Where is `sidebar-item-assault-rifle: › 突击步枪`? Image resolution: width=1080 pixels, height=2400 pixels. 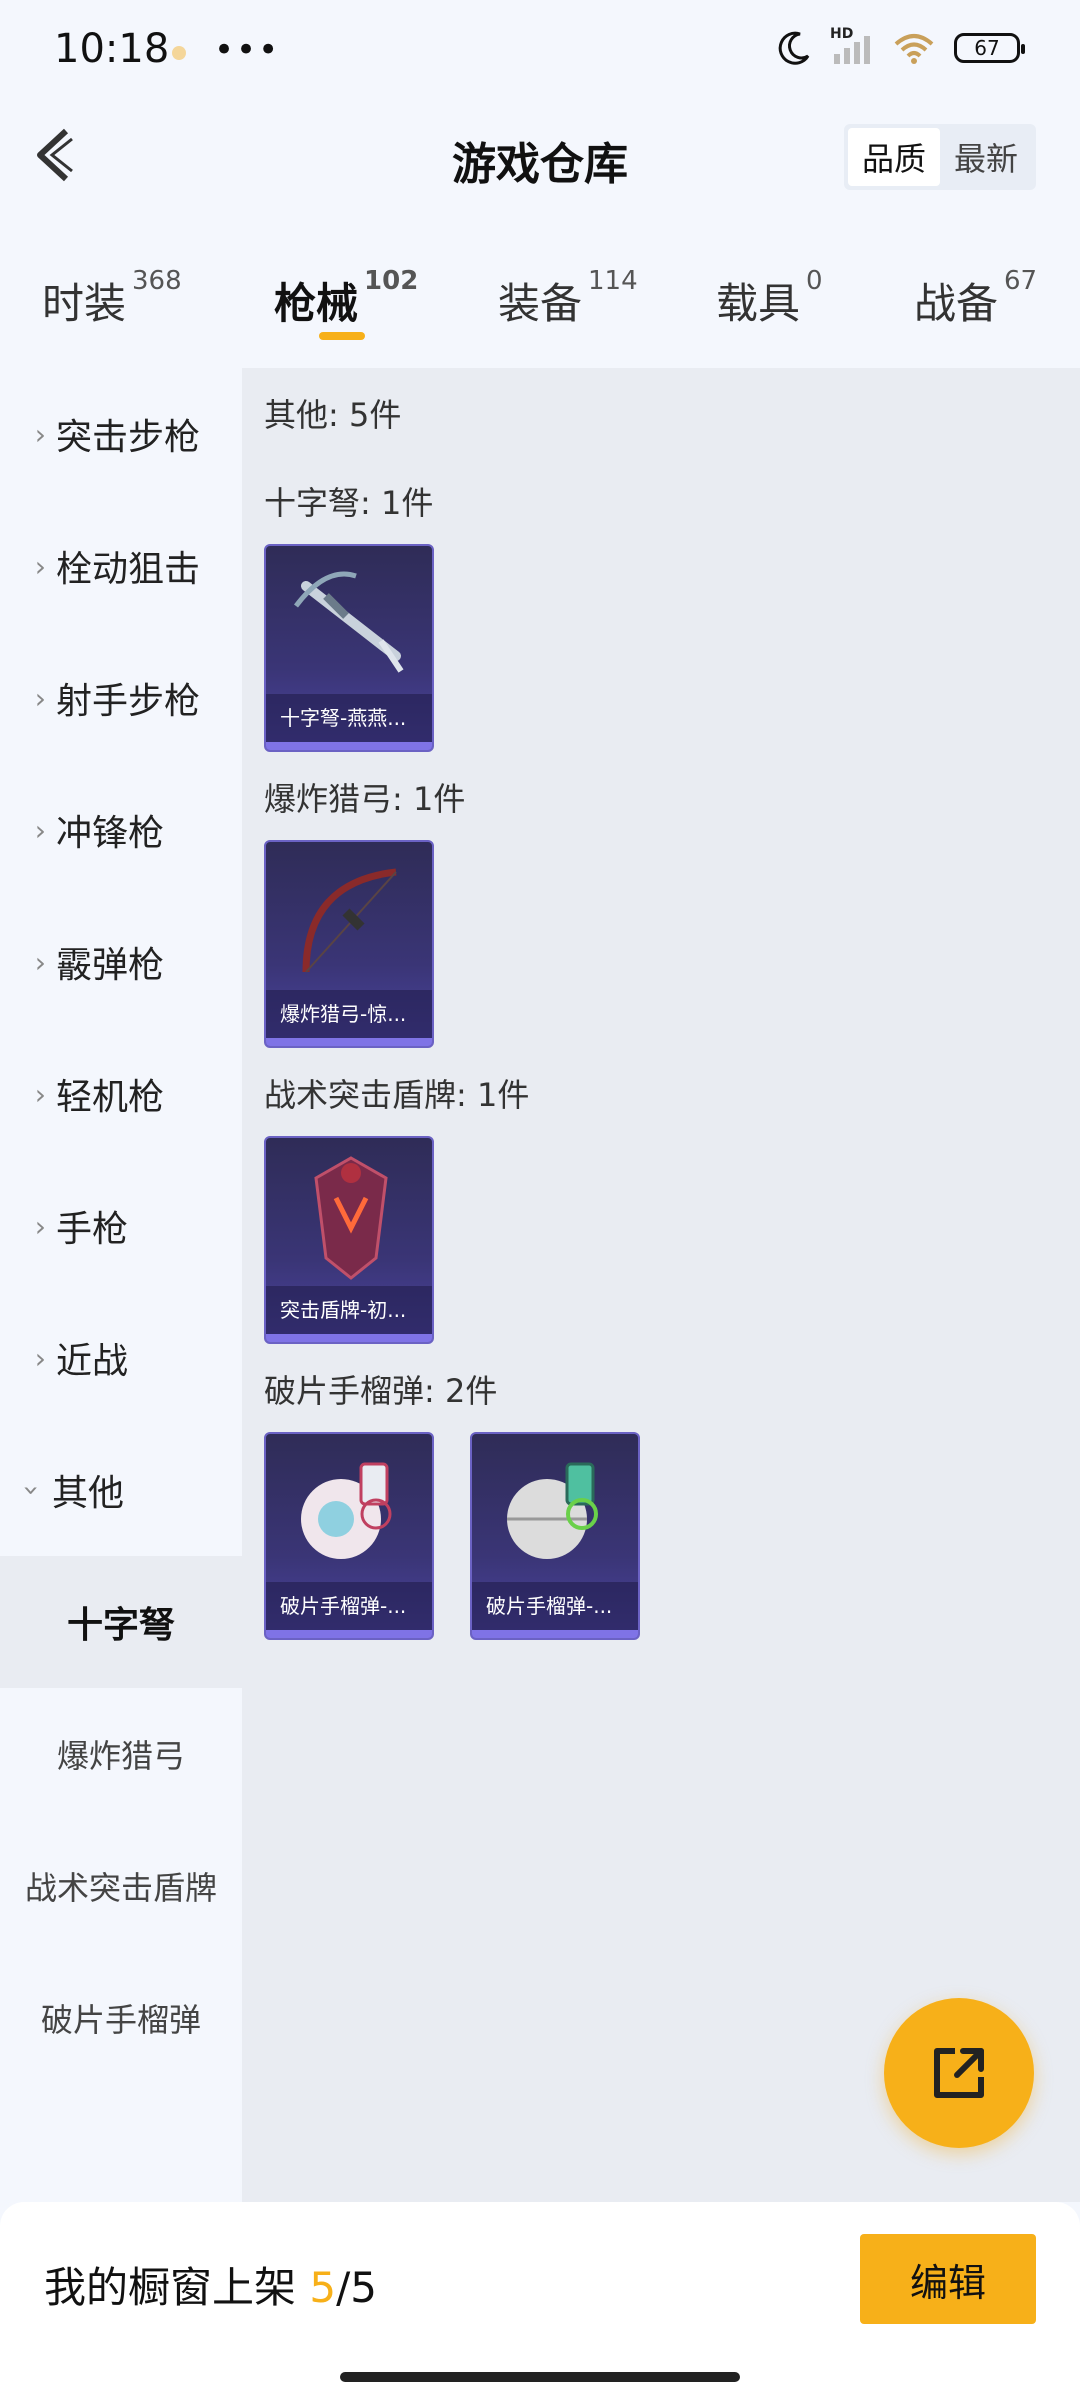 sidebar-item-assault-rifle: › 突击步枪 is located at coordinates (121, 434).